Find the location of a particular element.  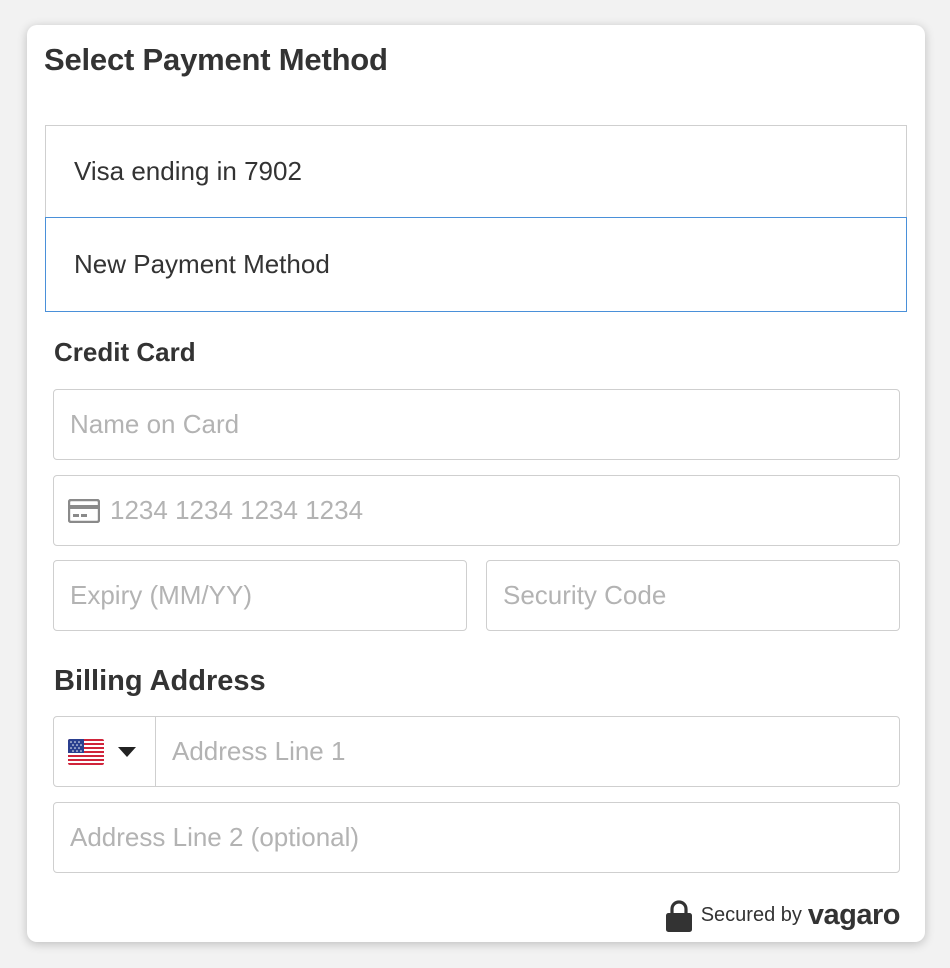

address-line1-input is located at coordinates (527, 751).